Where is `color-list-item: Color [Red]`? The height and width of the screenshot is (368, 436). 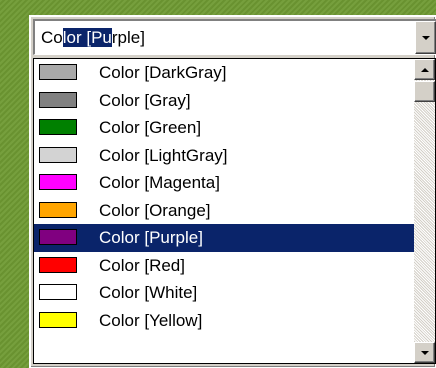
color-list-item: Color [Red] is located at coordinates (225, 266).